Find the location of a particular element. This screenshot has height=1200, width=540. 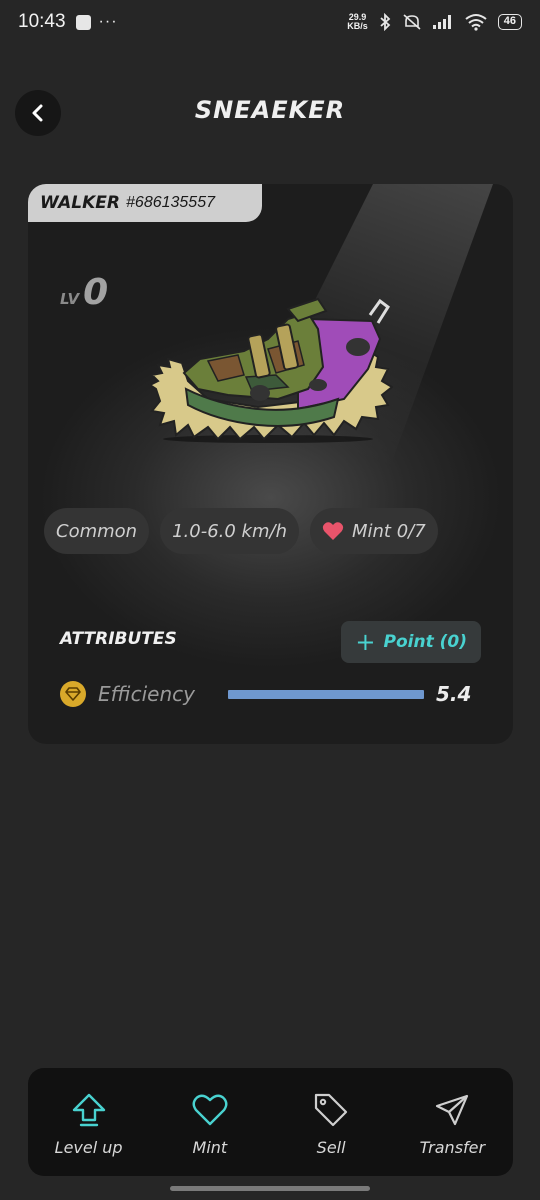

sneaker-stats: Common 1.0-6.0 km/h Mint 0/7 is located at coordinates (241, 531).